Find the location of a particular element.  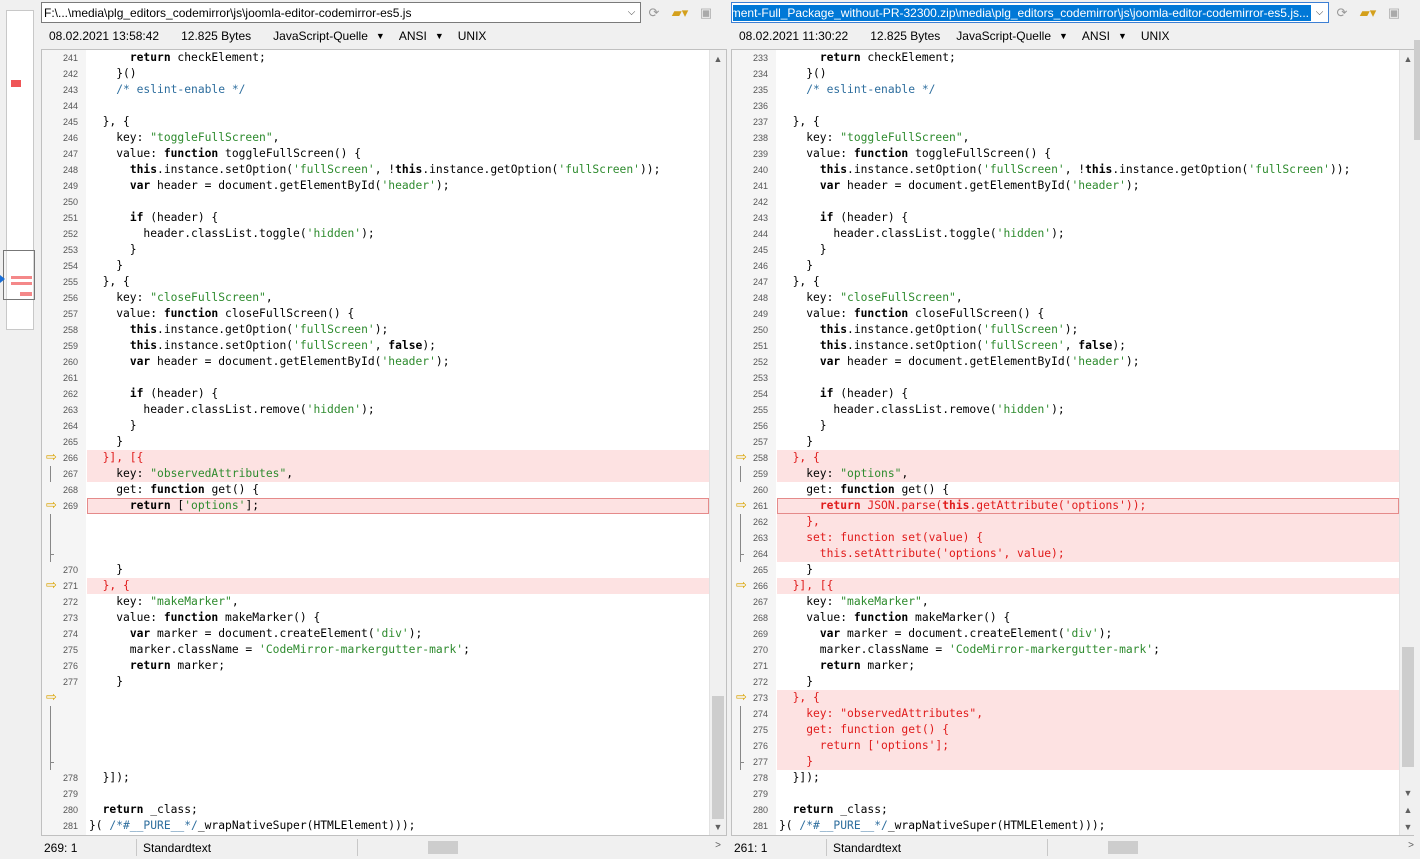

outer-scrollbar is located at coordinates (1417, 429).